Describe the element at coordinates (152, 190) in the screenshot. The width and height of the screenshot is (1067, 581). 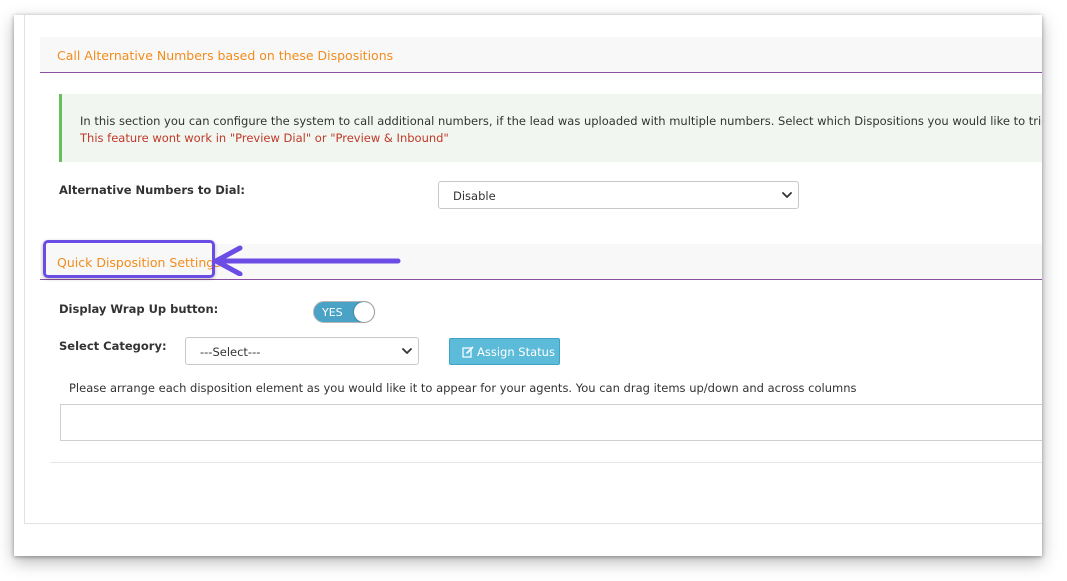
I see `alt-numbers-label: Alternative Numbers to Dial:` at that location.